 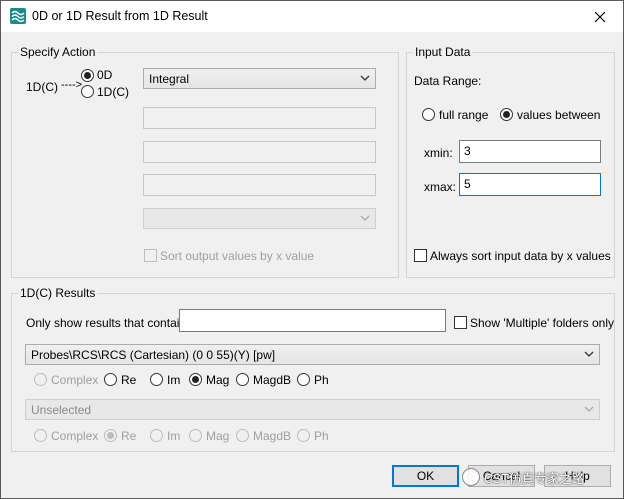 I want to click on param-combo, so click(x=259, y=218).